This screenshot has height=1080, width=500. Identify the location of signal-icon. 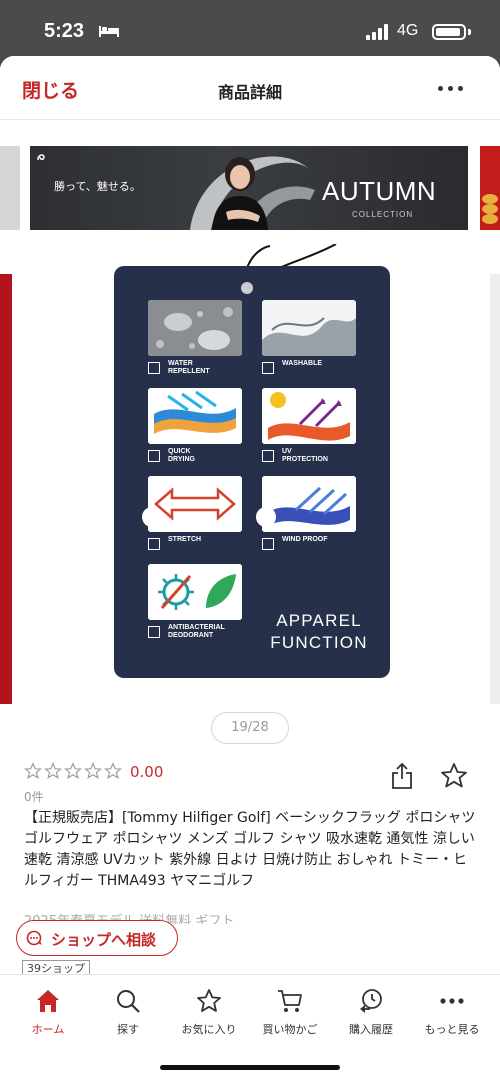
(377, 32).